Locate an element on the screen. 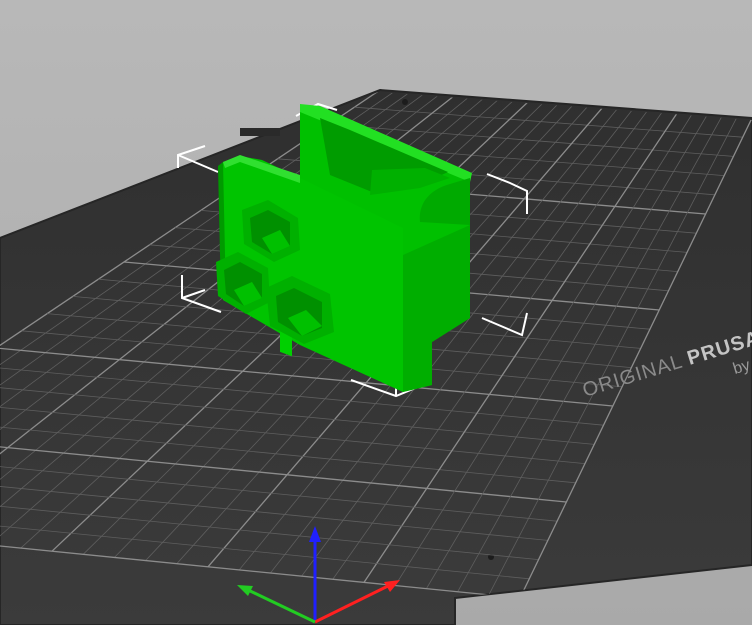 The height and width of the screenshot is (625, 752). bed-mount-hole is located at coordinates (405, 102).